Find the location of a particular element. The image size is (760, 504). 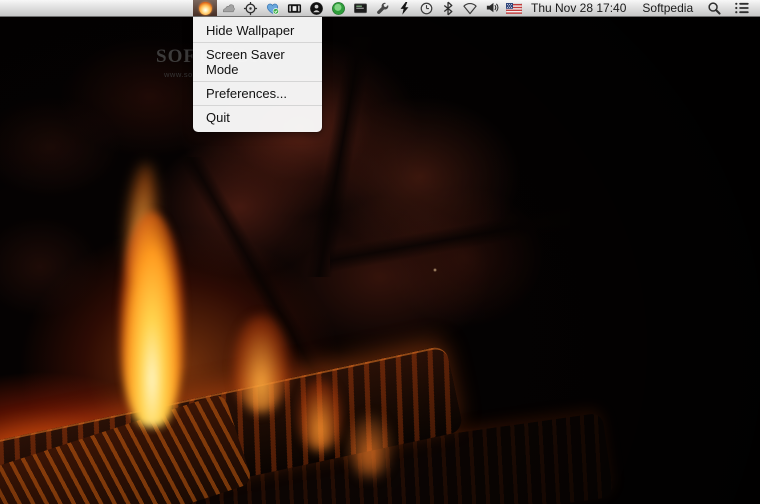

hooded-figure-icon is located at coordinates (316, 8).